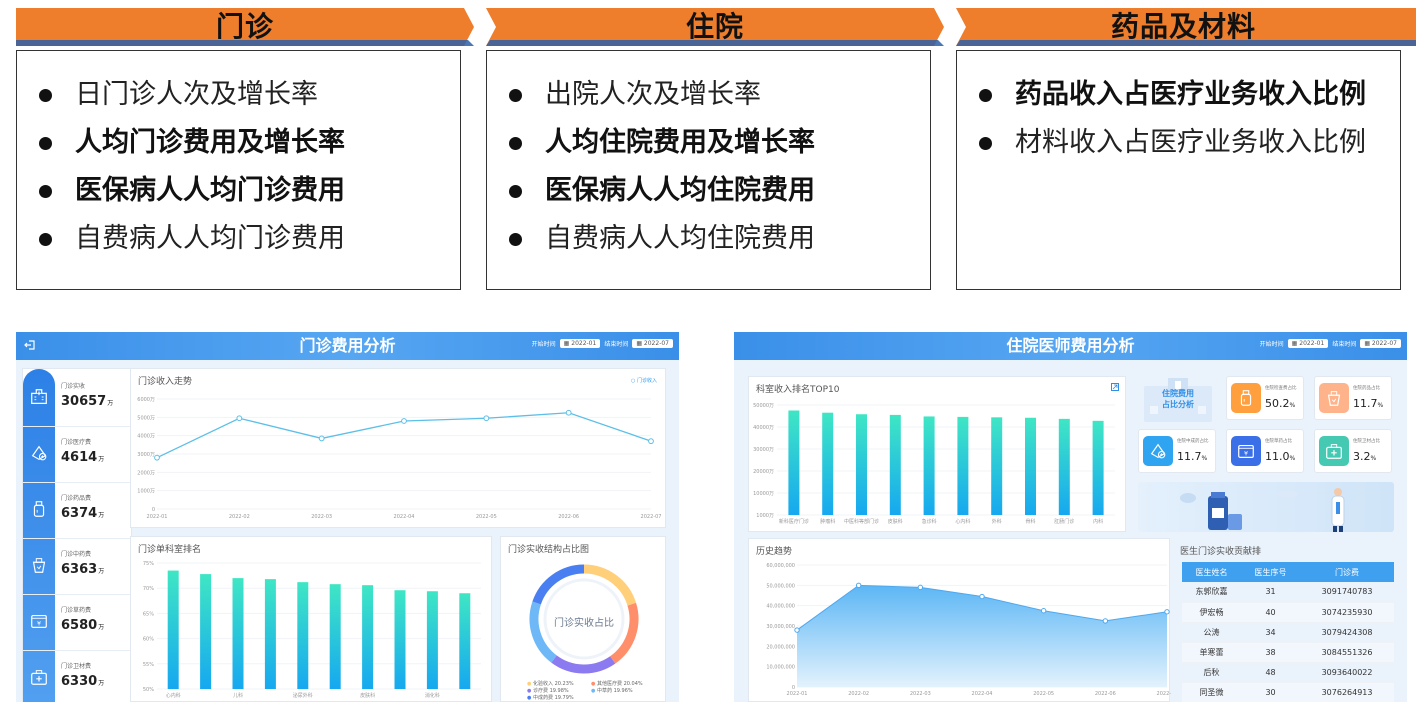 This screenshot has width=1422, height=726. What do you see at coordinates (210, 142) in the screenshot?
I see `category-item-text: 人均门诊费用及增长率` at bounding box center [210, 142].